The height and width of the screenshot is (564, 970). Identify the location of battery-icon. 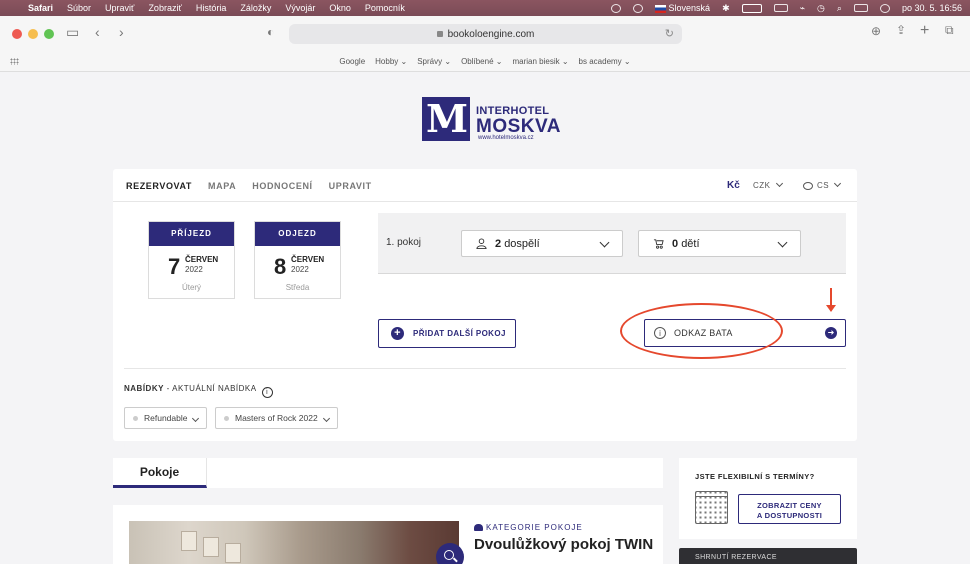
(751, 8).